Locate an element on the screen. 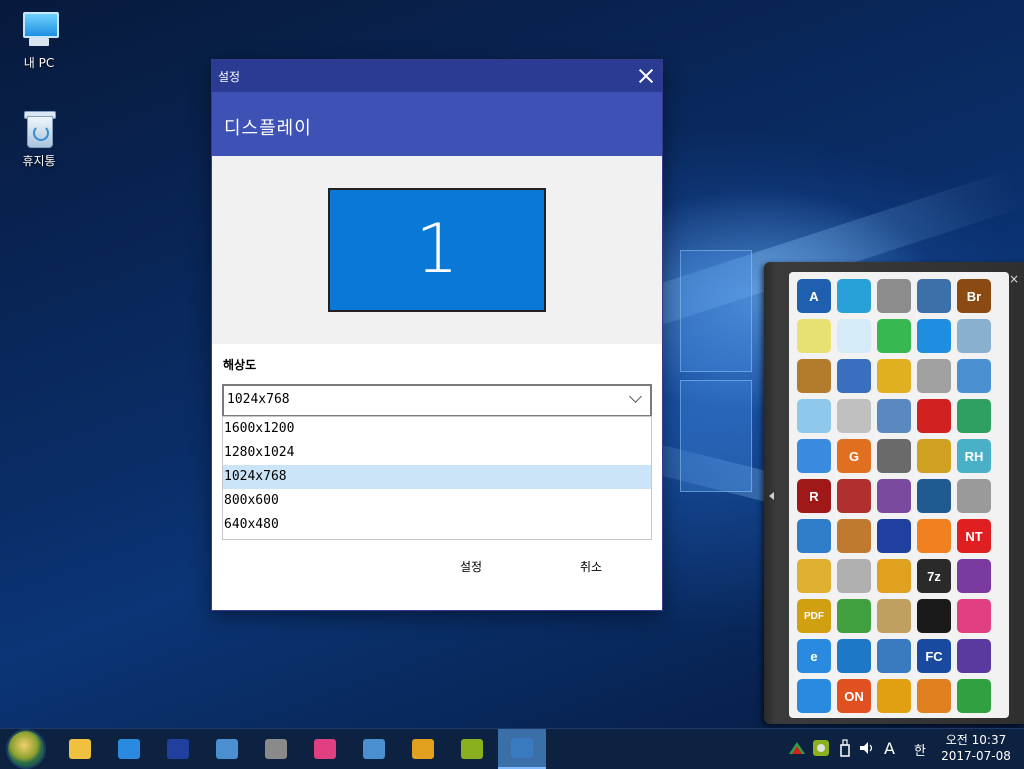  bridge-br-icon: Br is located at coordinates (974, 296).